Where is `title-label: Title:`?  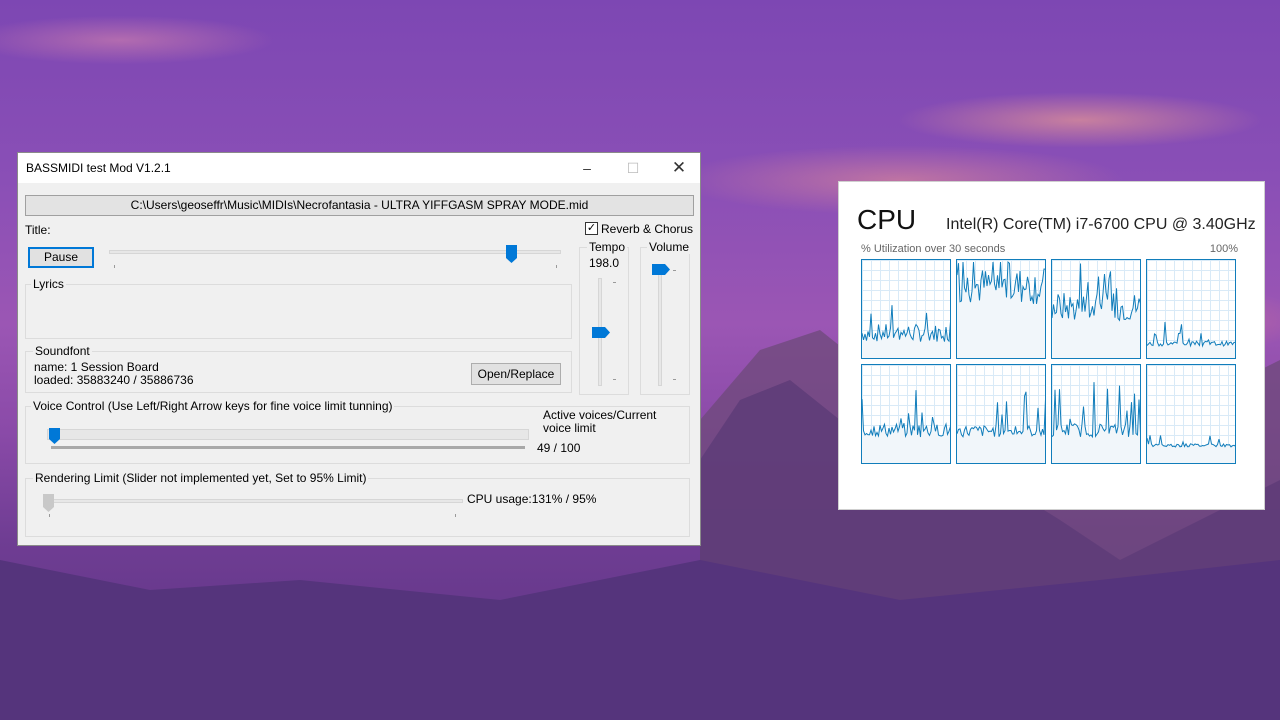 title-label: Title: is located at coordinates (38, 230).